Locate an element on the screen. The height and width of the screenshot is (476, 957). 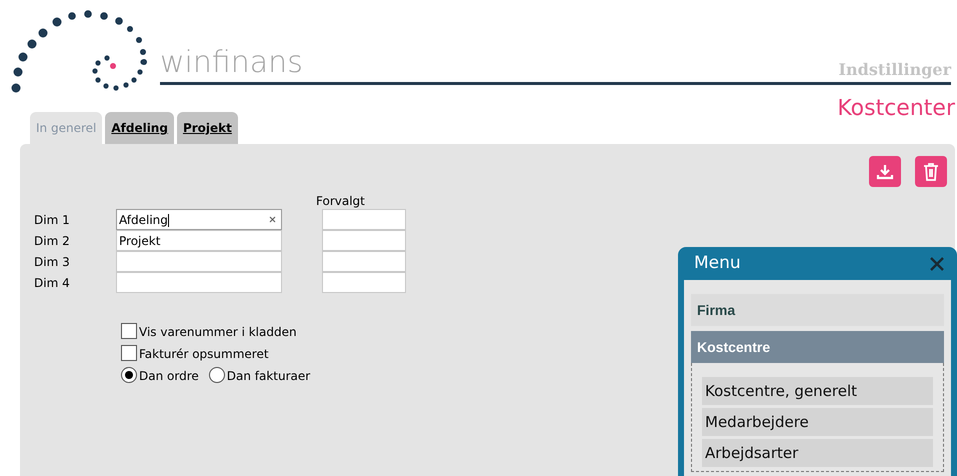
submenu-item: Arbejdsarter is located at coordinates (817, 453).